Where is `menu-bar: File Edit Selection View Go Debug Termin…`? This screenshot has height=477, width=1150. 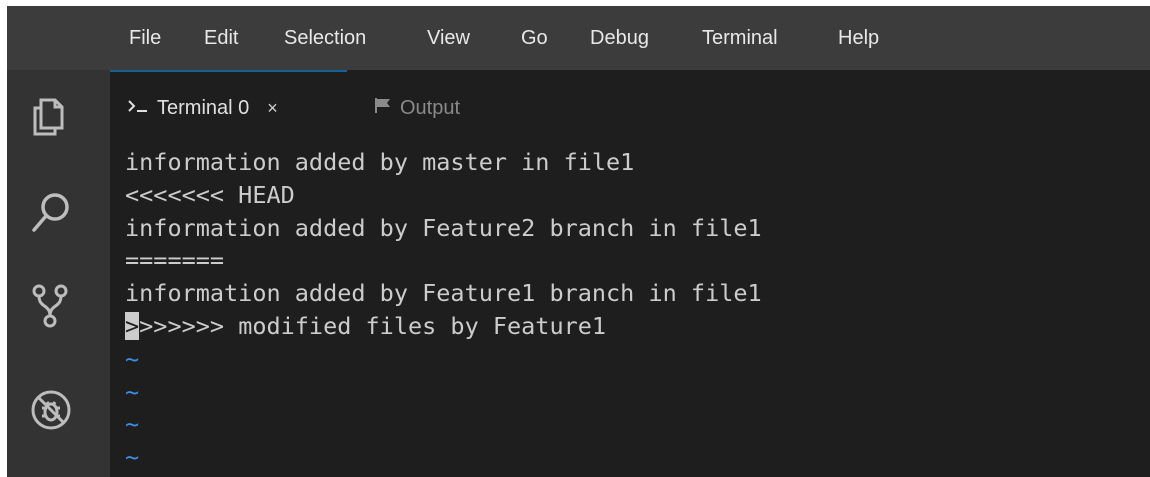 menu-bar: File Edit Selection View Go Debug Termin… is located at coordinates (578, 38).